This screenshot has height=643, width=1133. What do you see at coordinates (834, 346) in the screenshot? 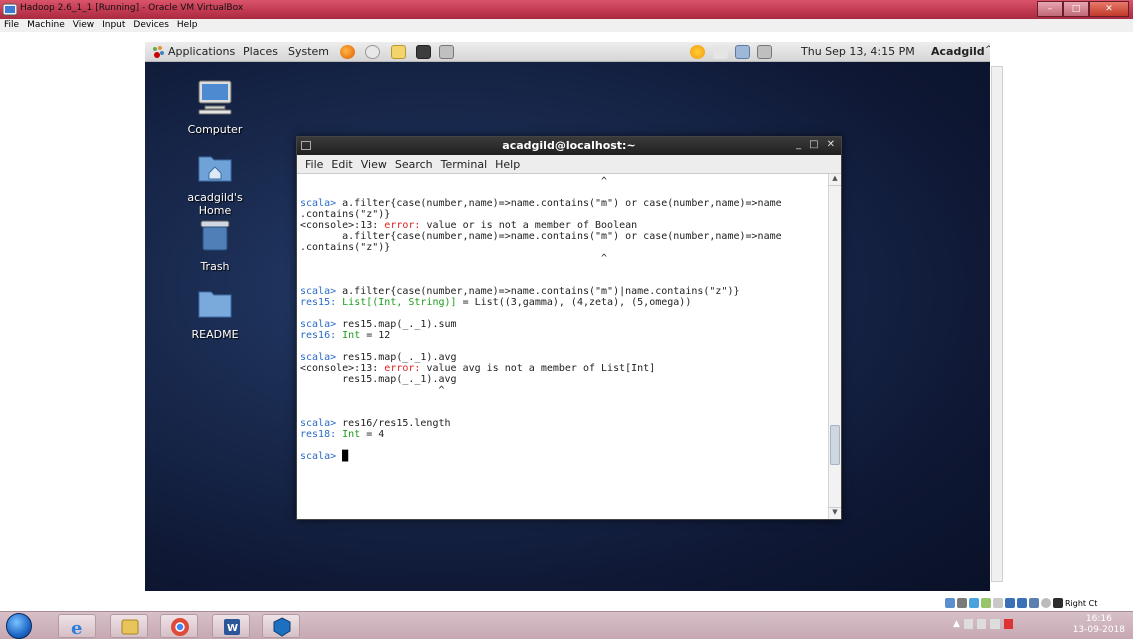
I see `terminal-scrollbar: ▲ ▼` at bounding box center [834, 346].